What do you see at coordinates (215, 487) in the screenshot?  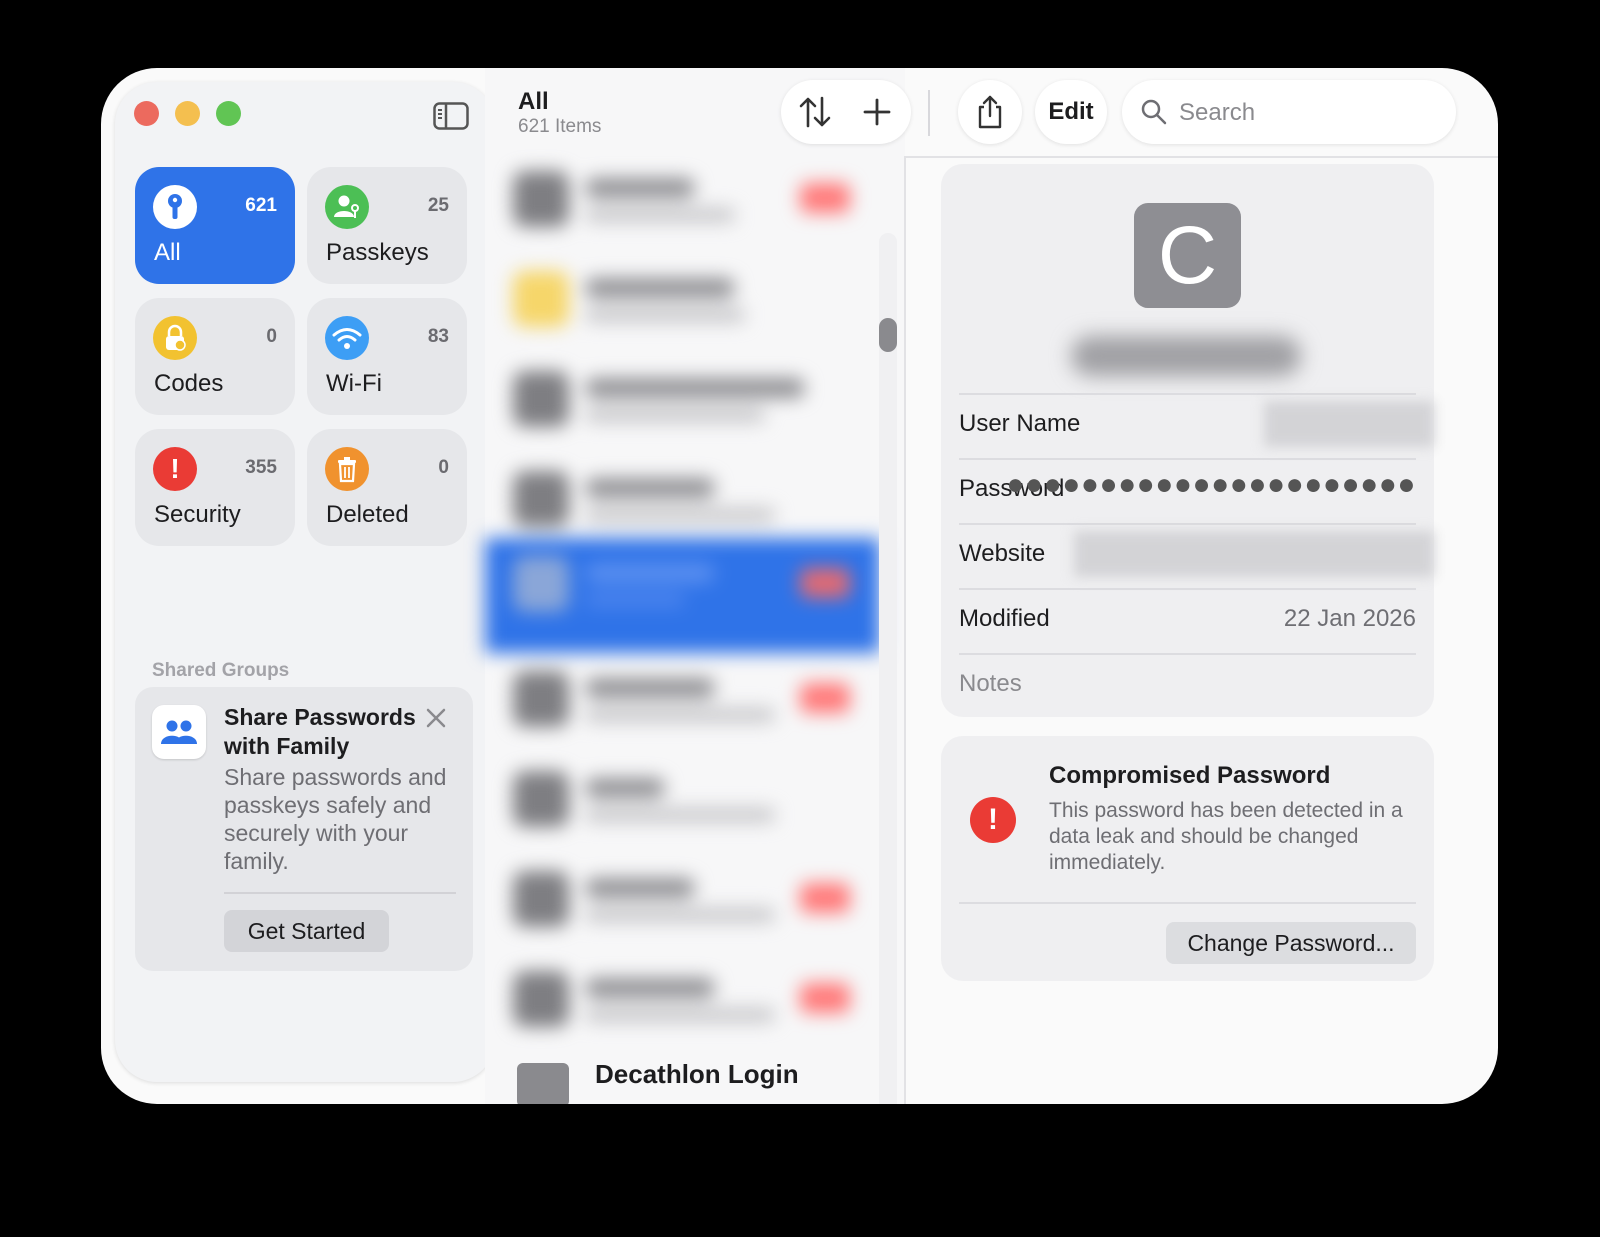 I see `category-security: ! 355 Security` at bounding box center [215, 487].